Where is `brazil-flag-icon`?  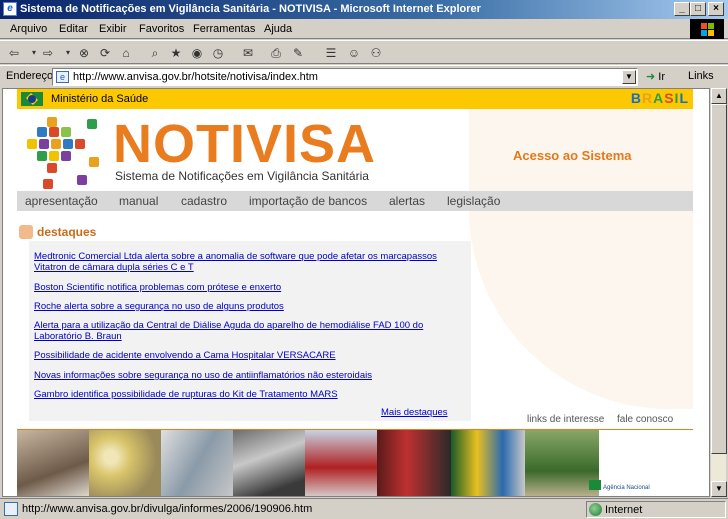 brazil-flag-icon is located at coordinates (32, 99).